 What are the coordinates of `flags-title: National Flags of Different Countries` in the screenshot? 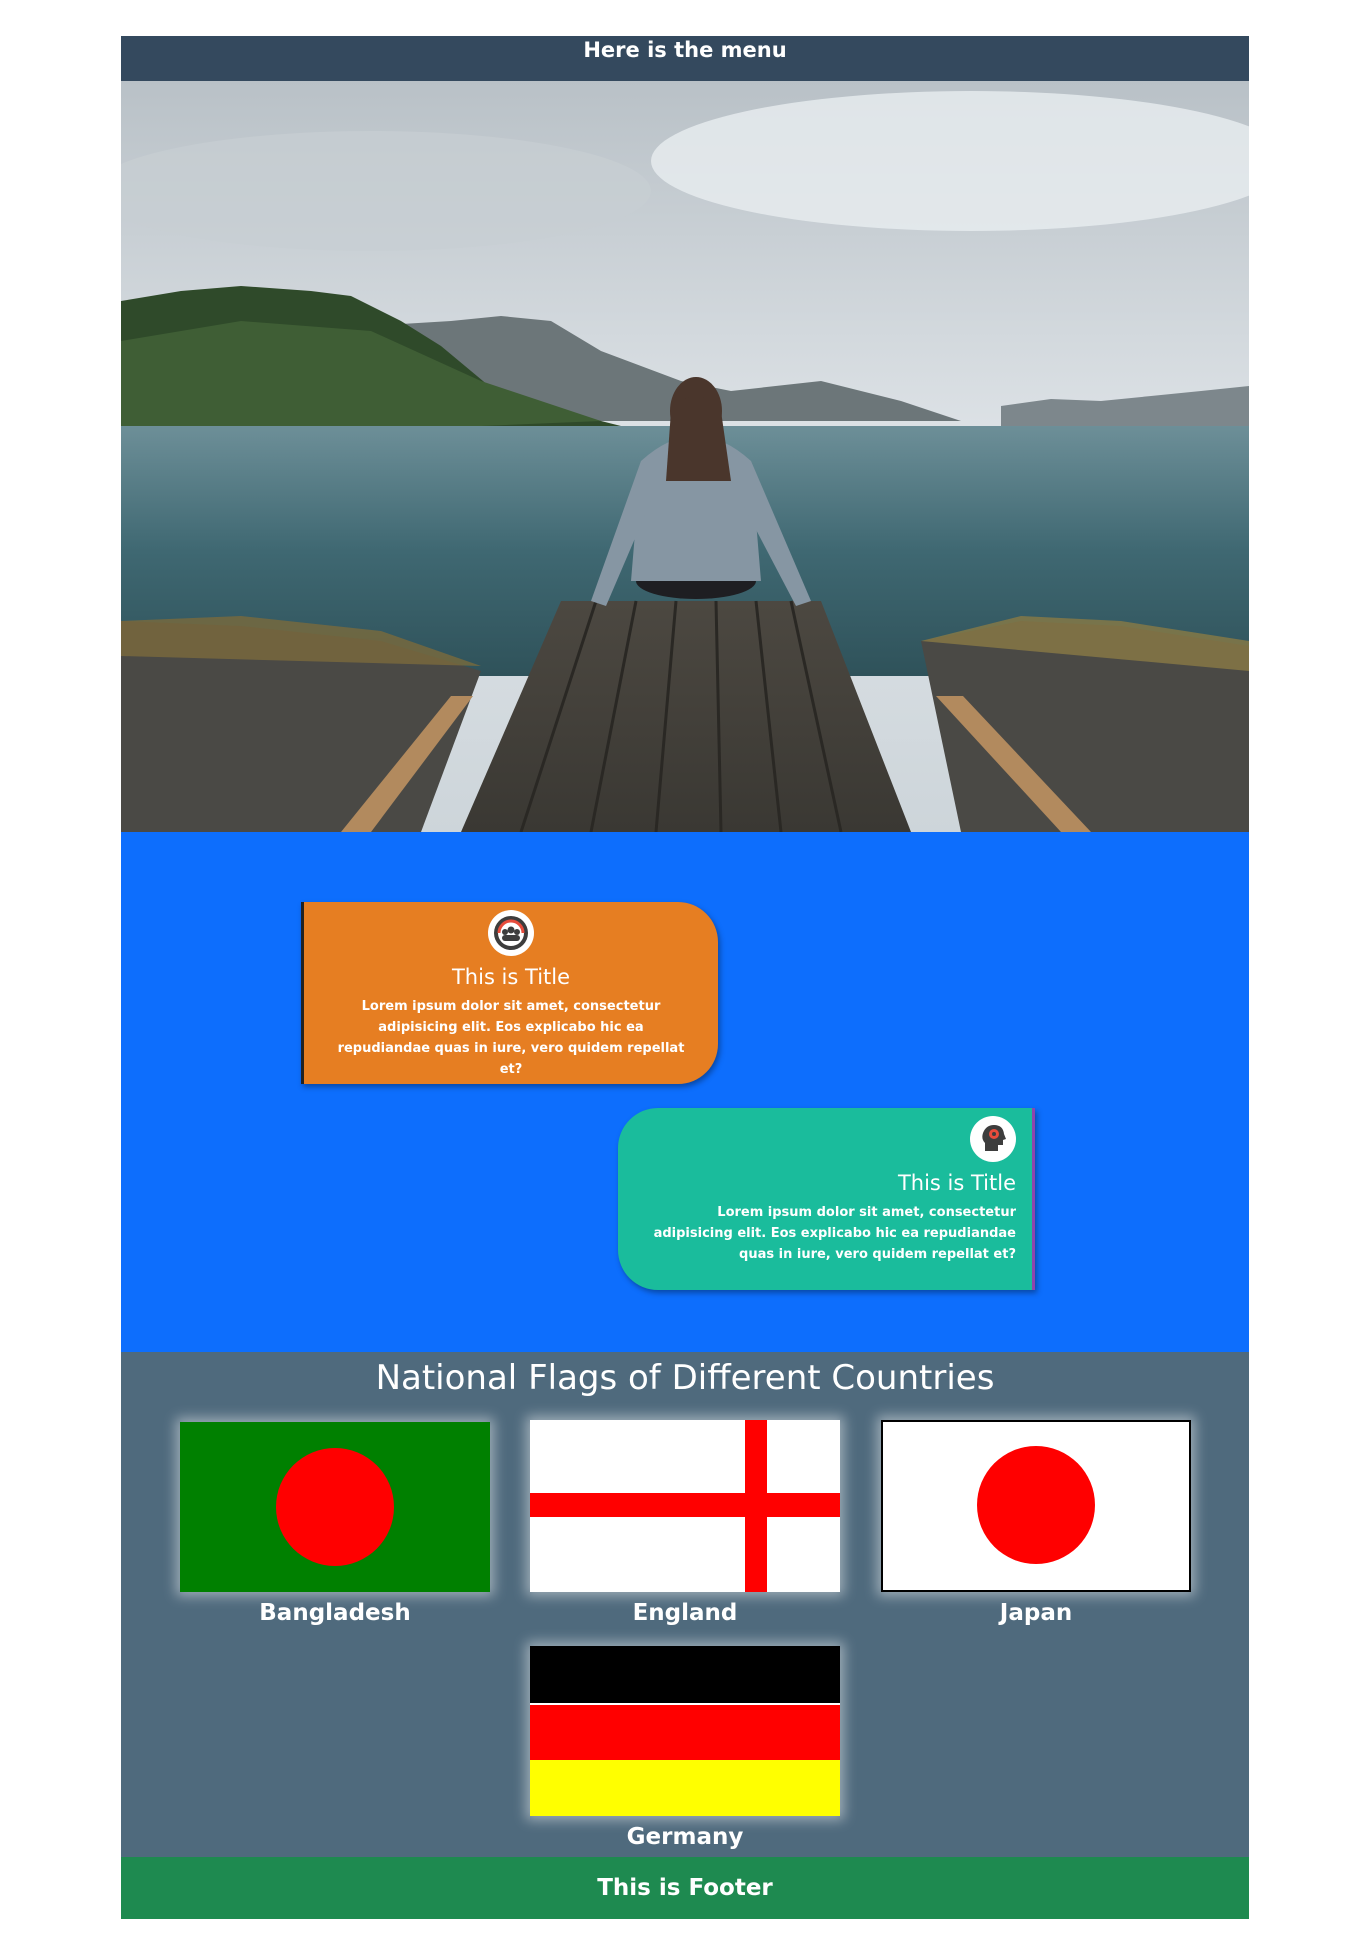 It's located at (685, 1378).